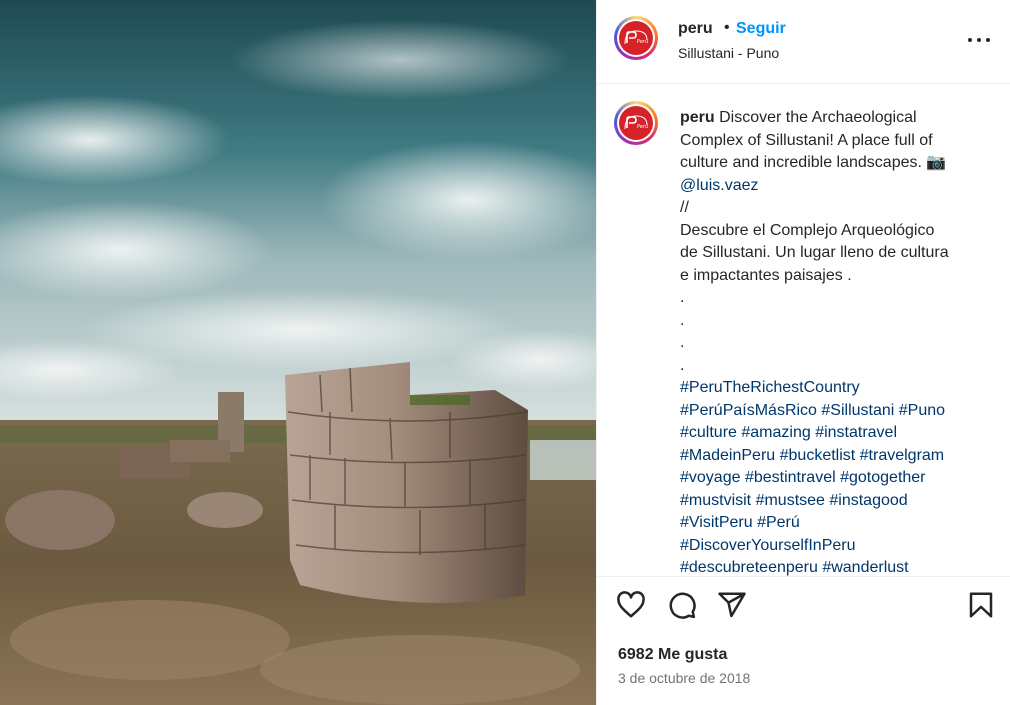 The image size is (1010, 705). What do you see at coordinates (683, 606) in the screenshot?
I see `comment-icon` at bounding box center [683, 606].